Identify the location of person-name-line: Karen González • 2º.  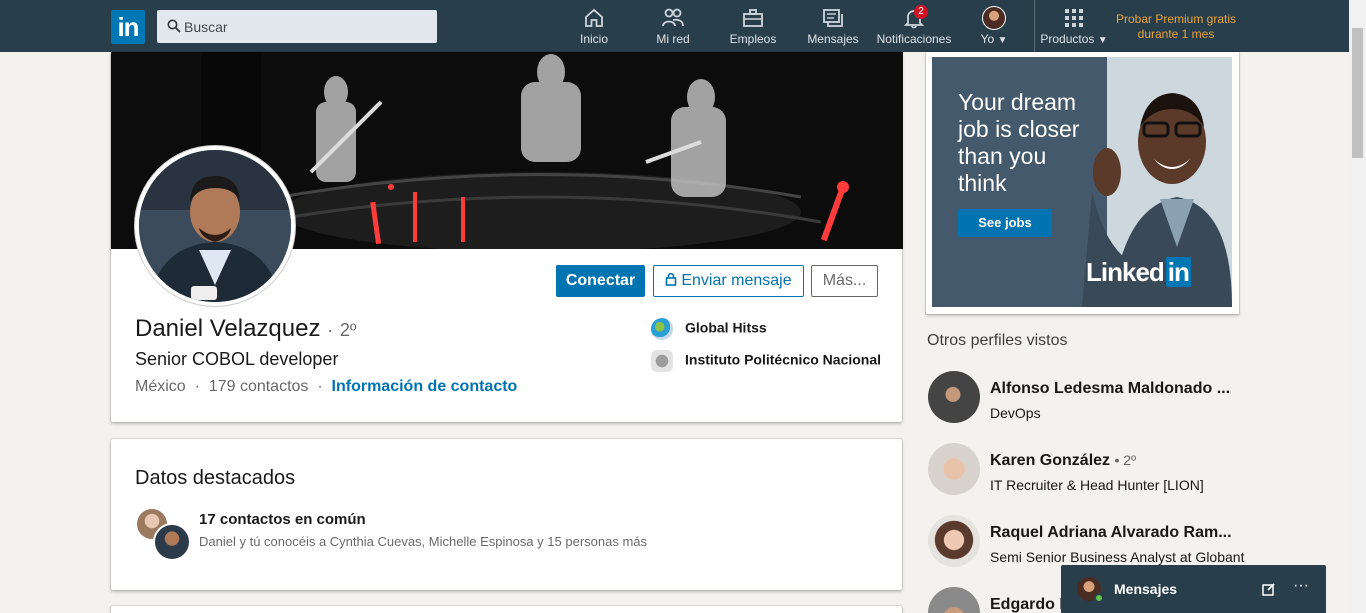
(1063, 461).